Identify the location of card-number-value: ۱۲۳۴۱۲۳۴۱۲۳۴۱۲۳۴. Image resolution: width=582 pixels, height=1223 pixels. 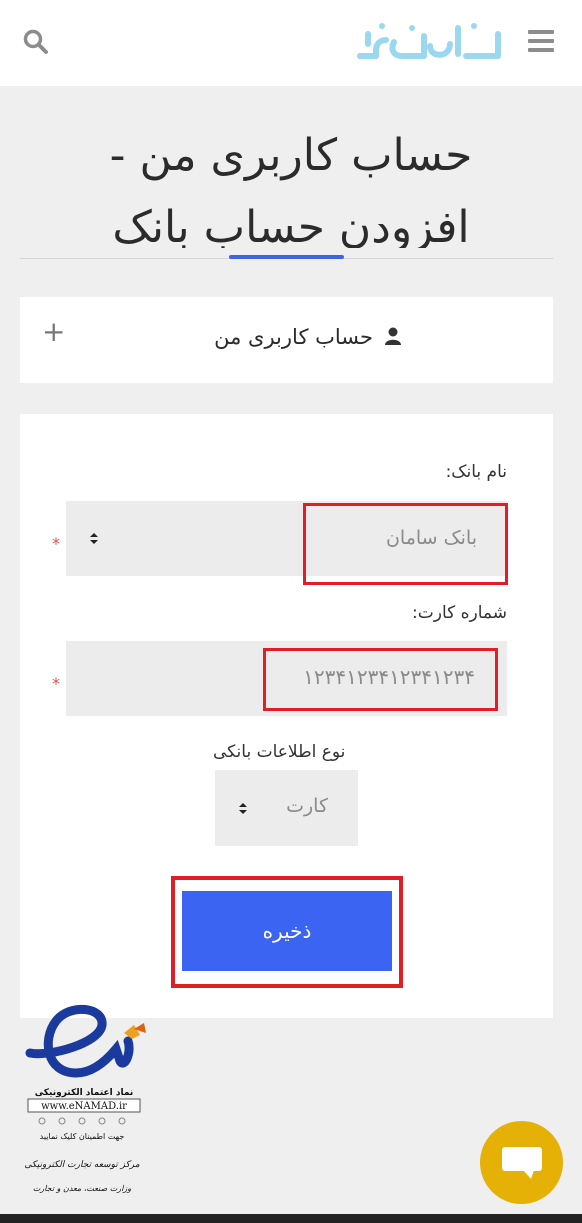
(389, 677).